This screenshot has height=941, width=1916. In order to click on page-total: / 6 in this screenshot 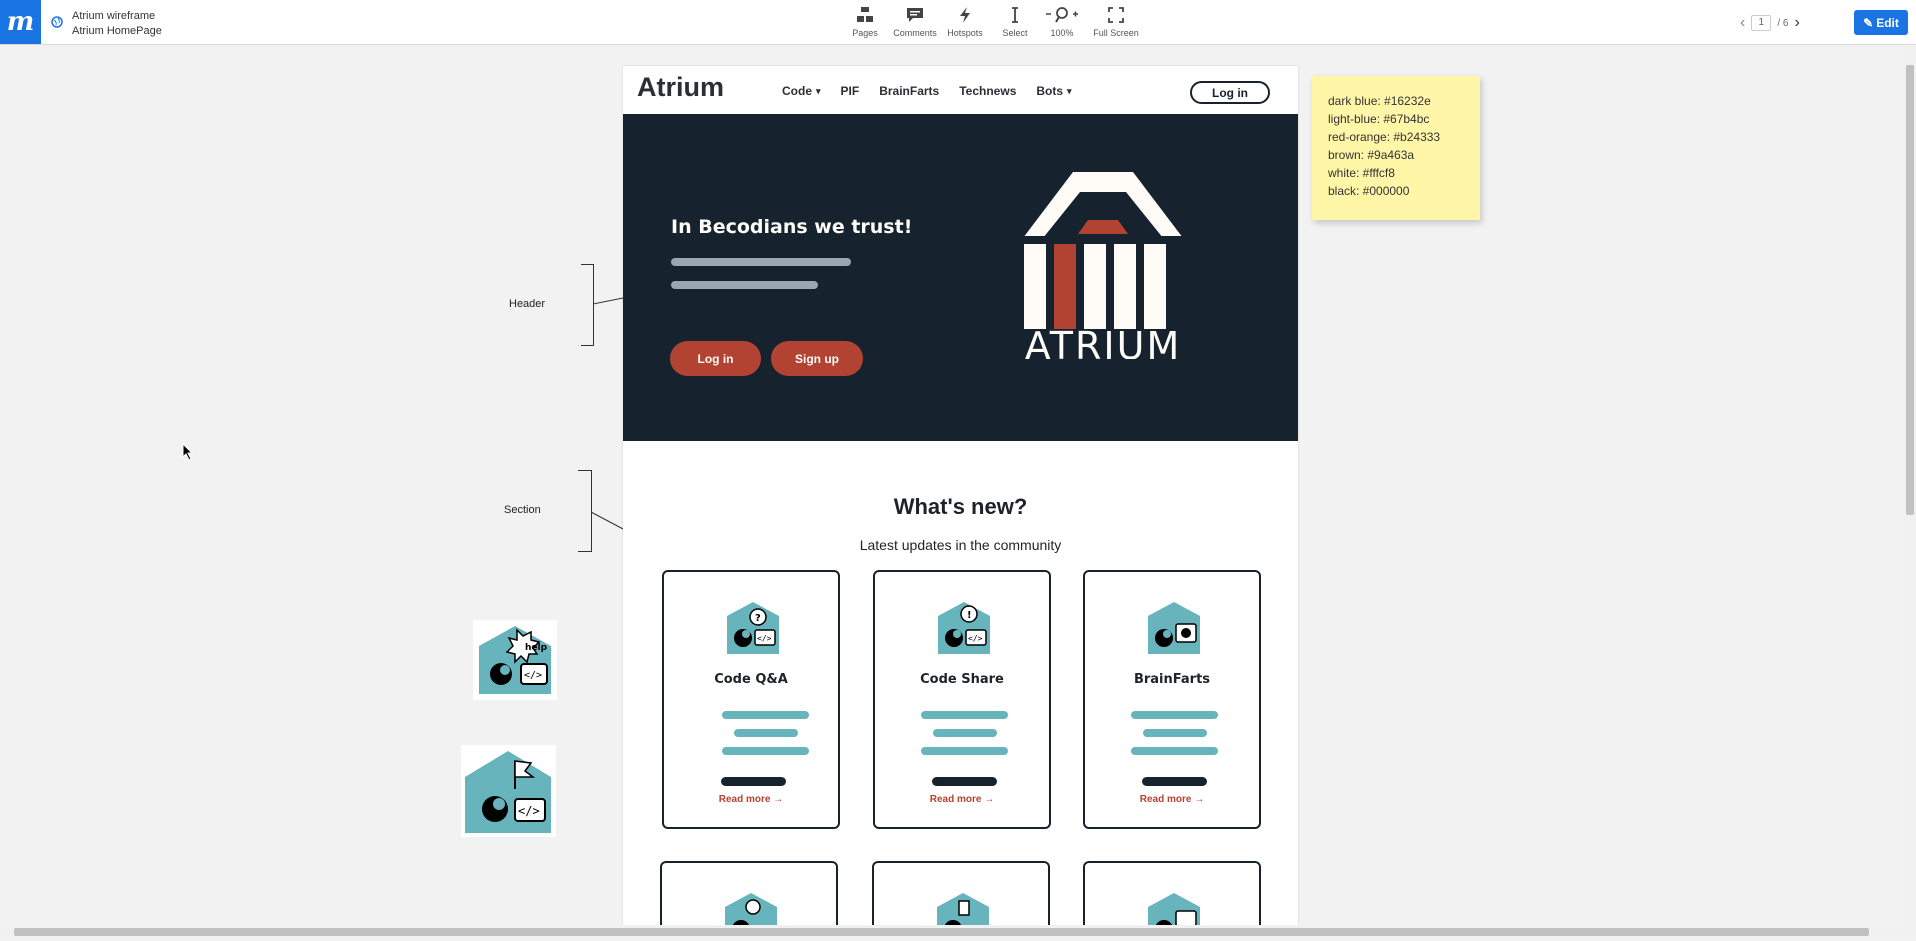, I will do `click(1783, 23)`.